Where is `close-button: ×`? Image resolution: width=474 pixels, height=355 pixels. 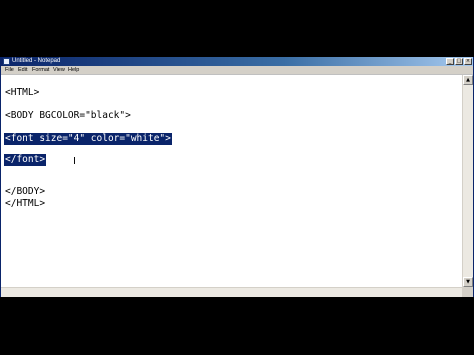
close-button: × is located at coordinates (468, 61).